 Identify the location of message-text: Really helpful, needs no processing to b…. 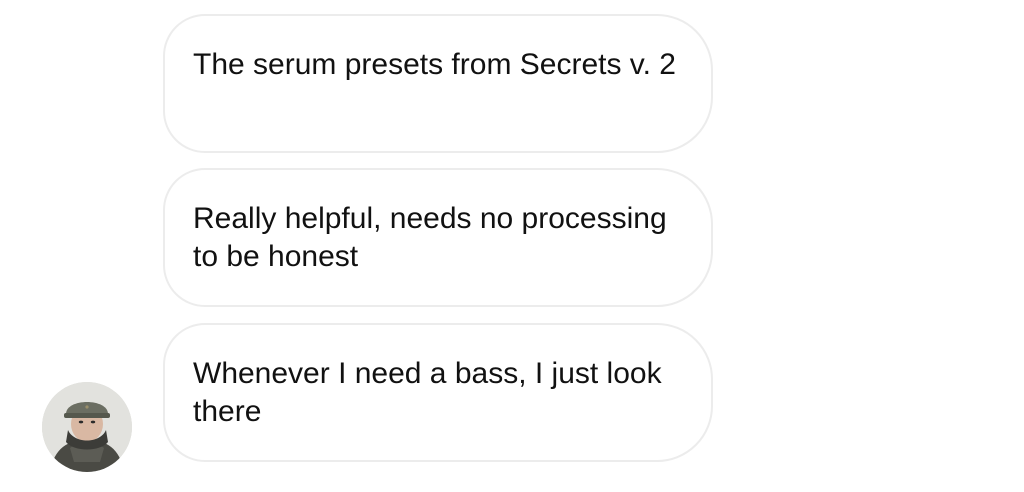
(430, 237).